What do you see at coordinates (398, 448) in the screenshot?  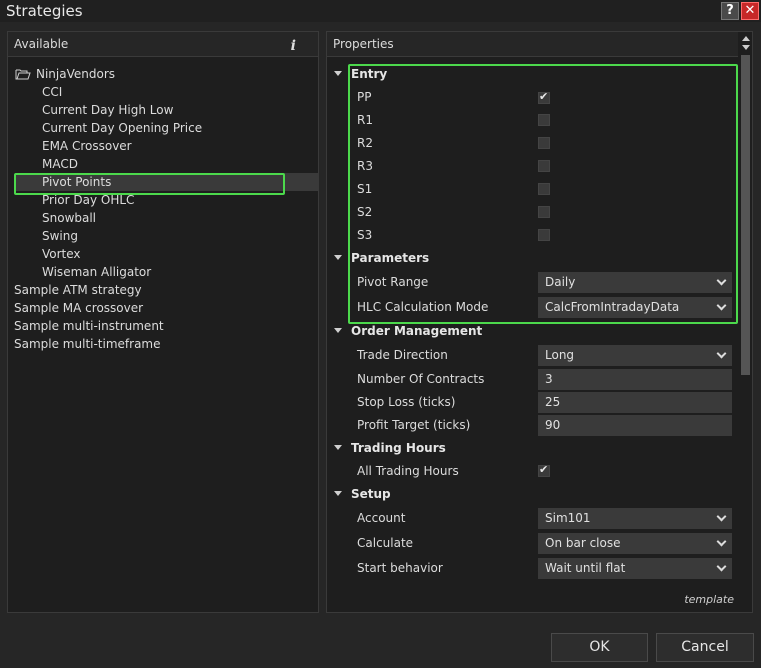 I see `category-trading-hours-label: Trading Hours` at bounding box center [398, 448].